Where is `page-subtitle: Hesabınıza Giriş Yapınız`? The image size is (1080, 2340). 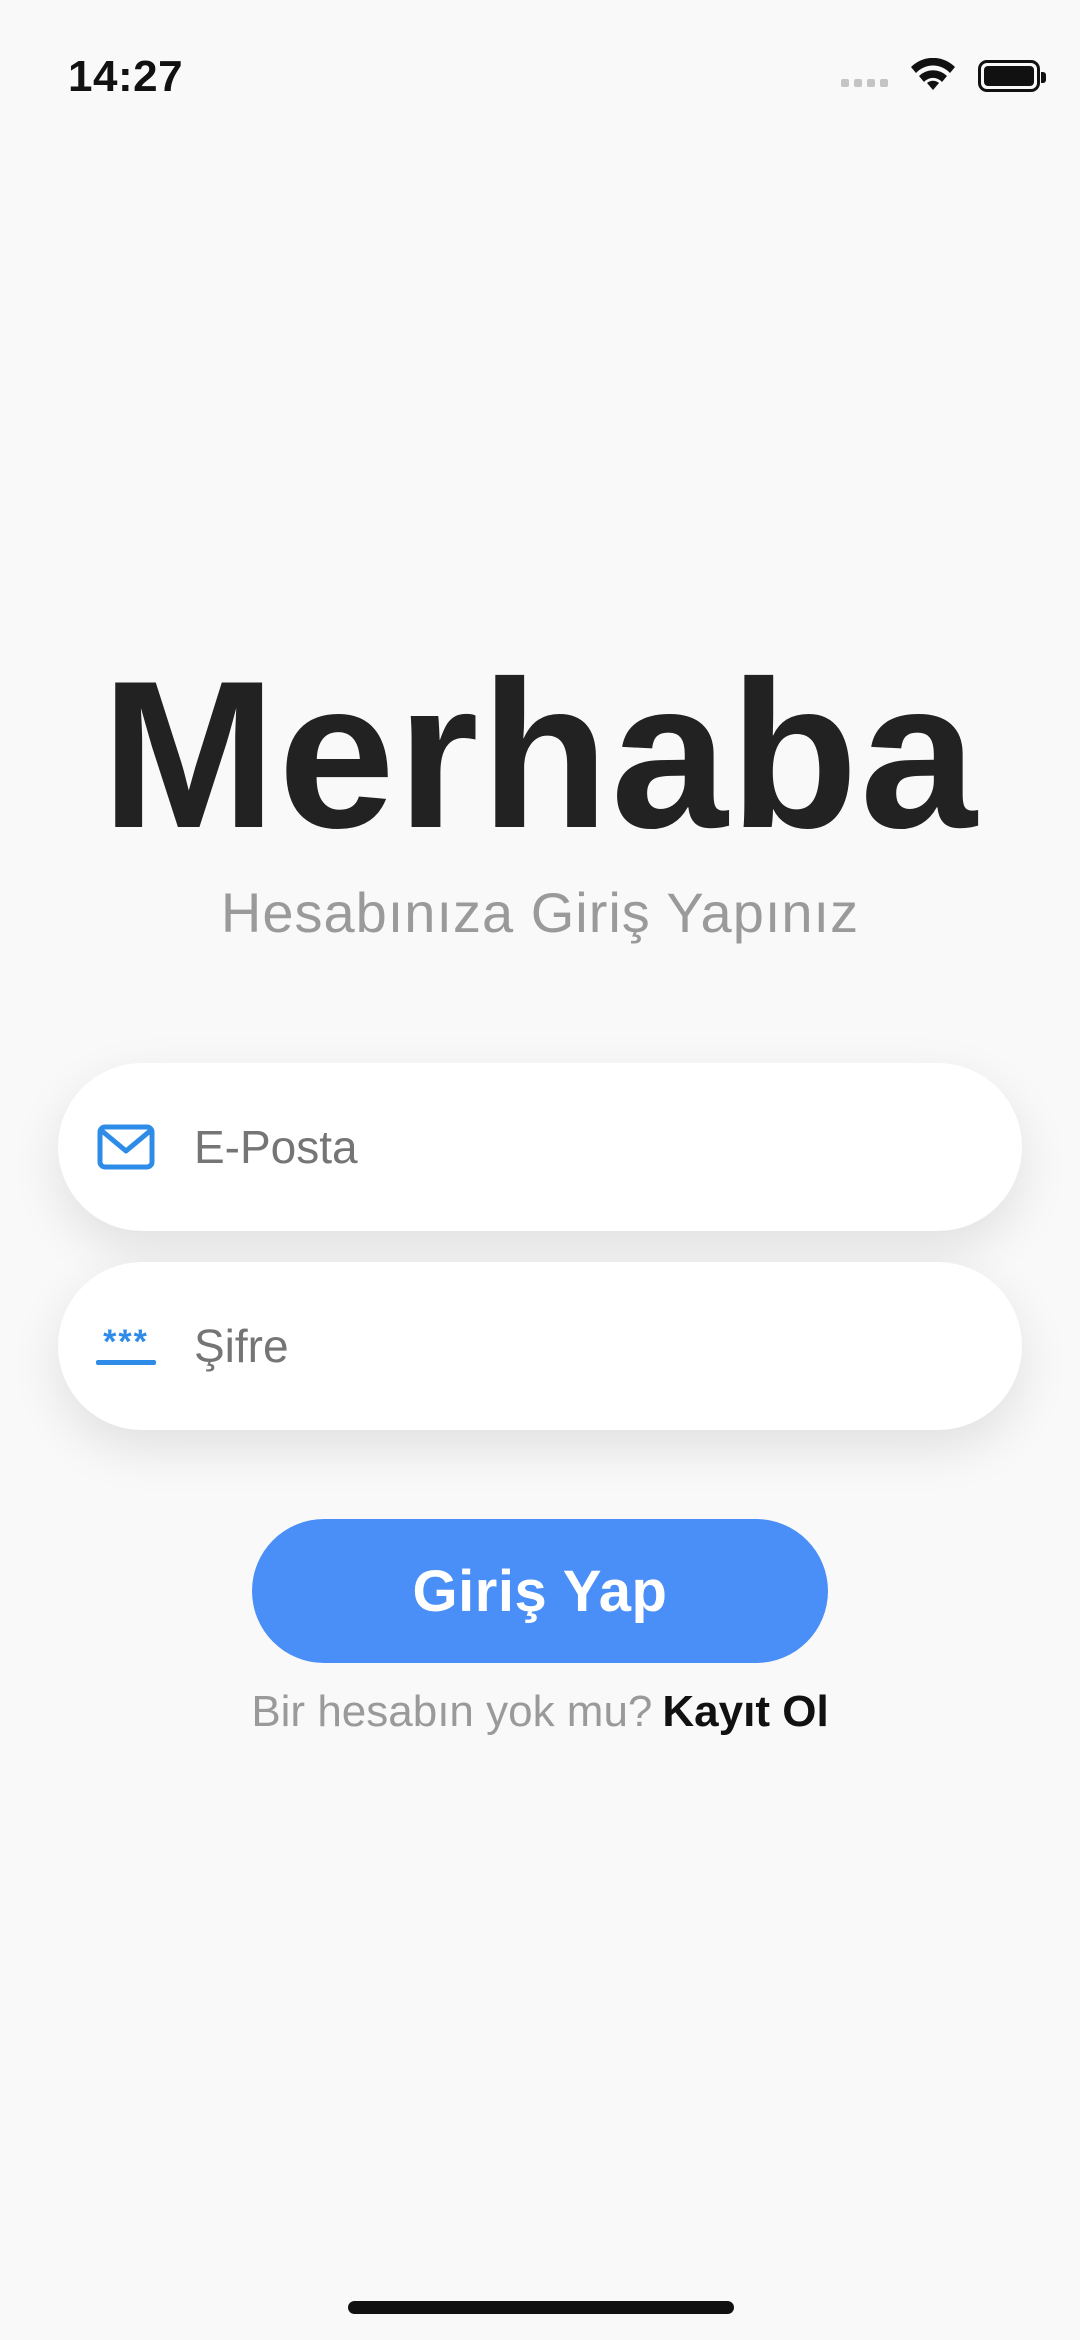
page-subtitle: Hesabınıza Giriş Yapınız is located at coordinates (540, 912).